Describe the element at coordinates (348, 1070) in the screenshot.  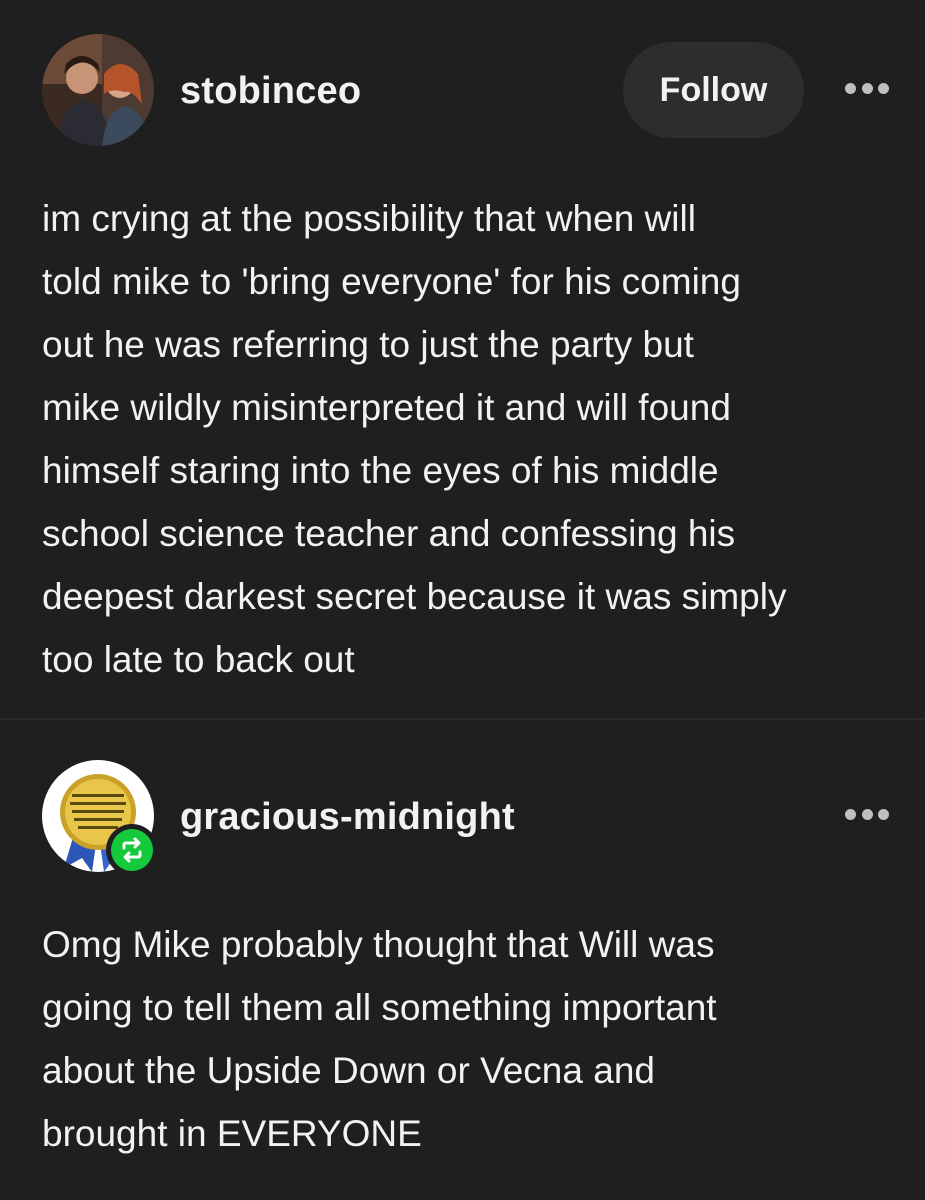
I see `post-line: about the Upside Down or Vecna and` at that location.